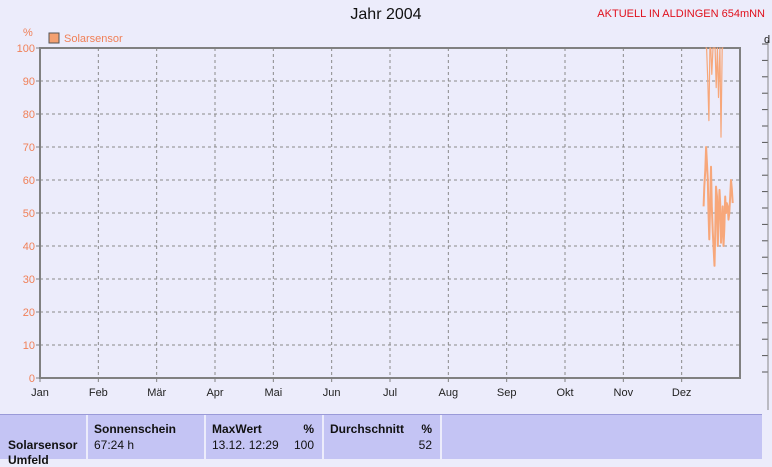 This screenshot has height=467, width=772. I want to click on x-tick-label: Mai, so click(273, 393).